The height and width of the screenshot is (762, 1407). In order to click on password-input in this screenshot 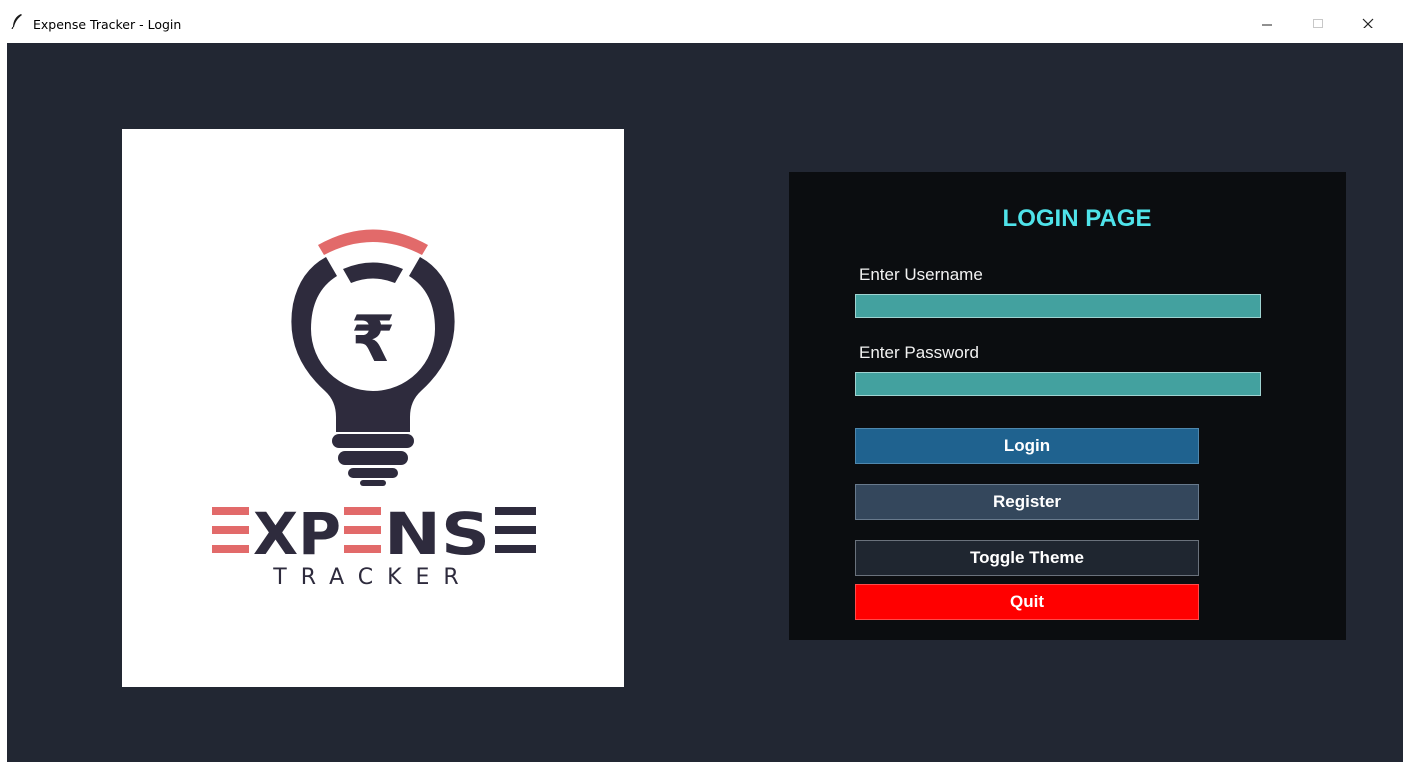, I will do `click(1058, 384)`.